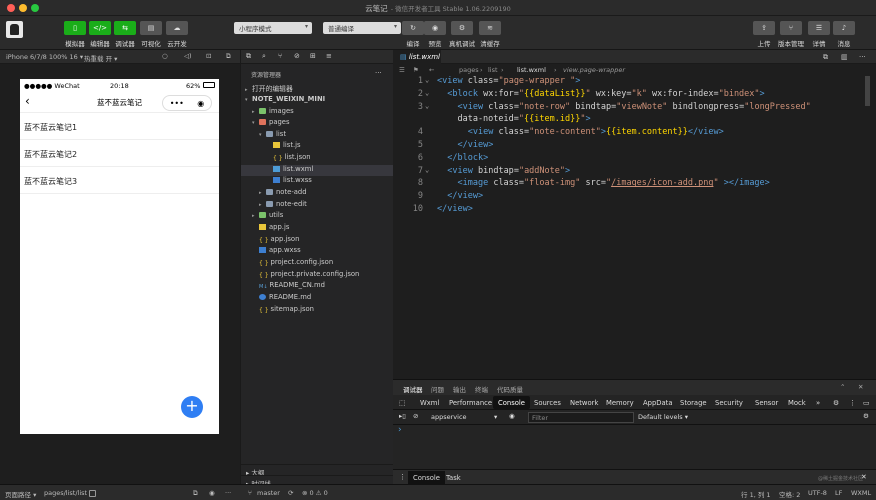  Describe the element at coordinates (628, 82) in the screenshot. I see `code-line: 1 ⌄ <view class="page-wrapper ">` at that location.